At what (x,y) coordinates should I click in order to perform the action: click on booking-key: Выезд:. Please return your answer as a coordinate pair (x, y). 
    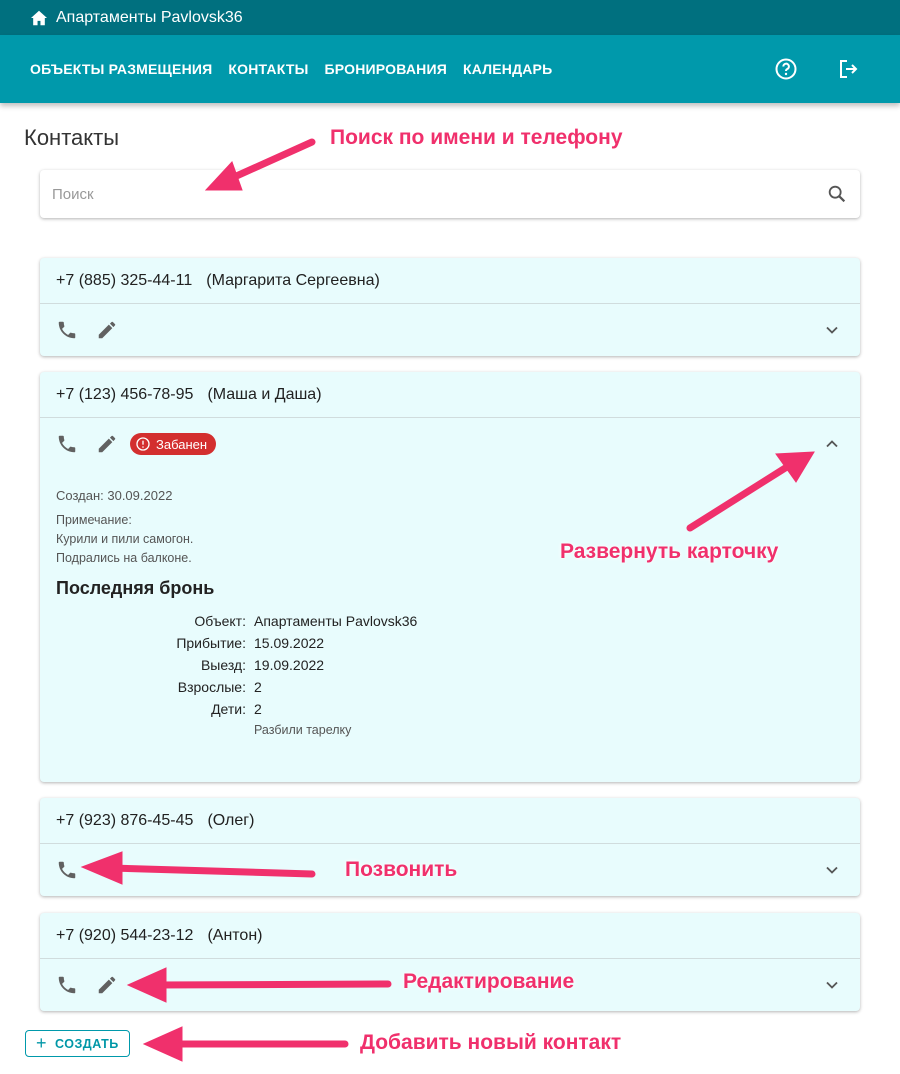
    Looking at the image, I should click on (223, 665).